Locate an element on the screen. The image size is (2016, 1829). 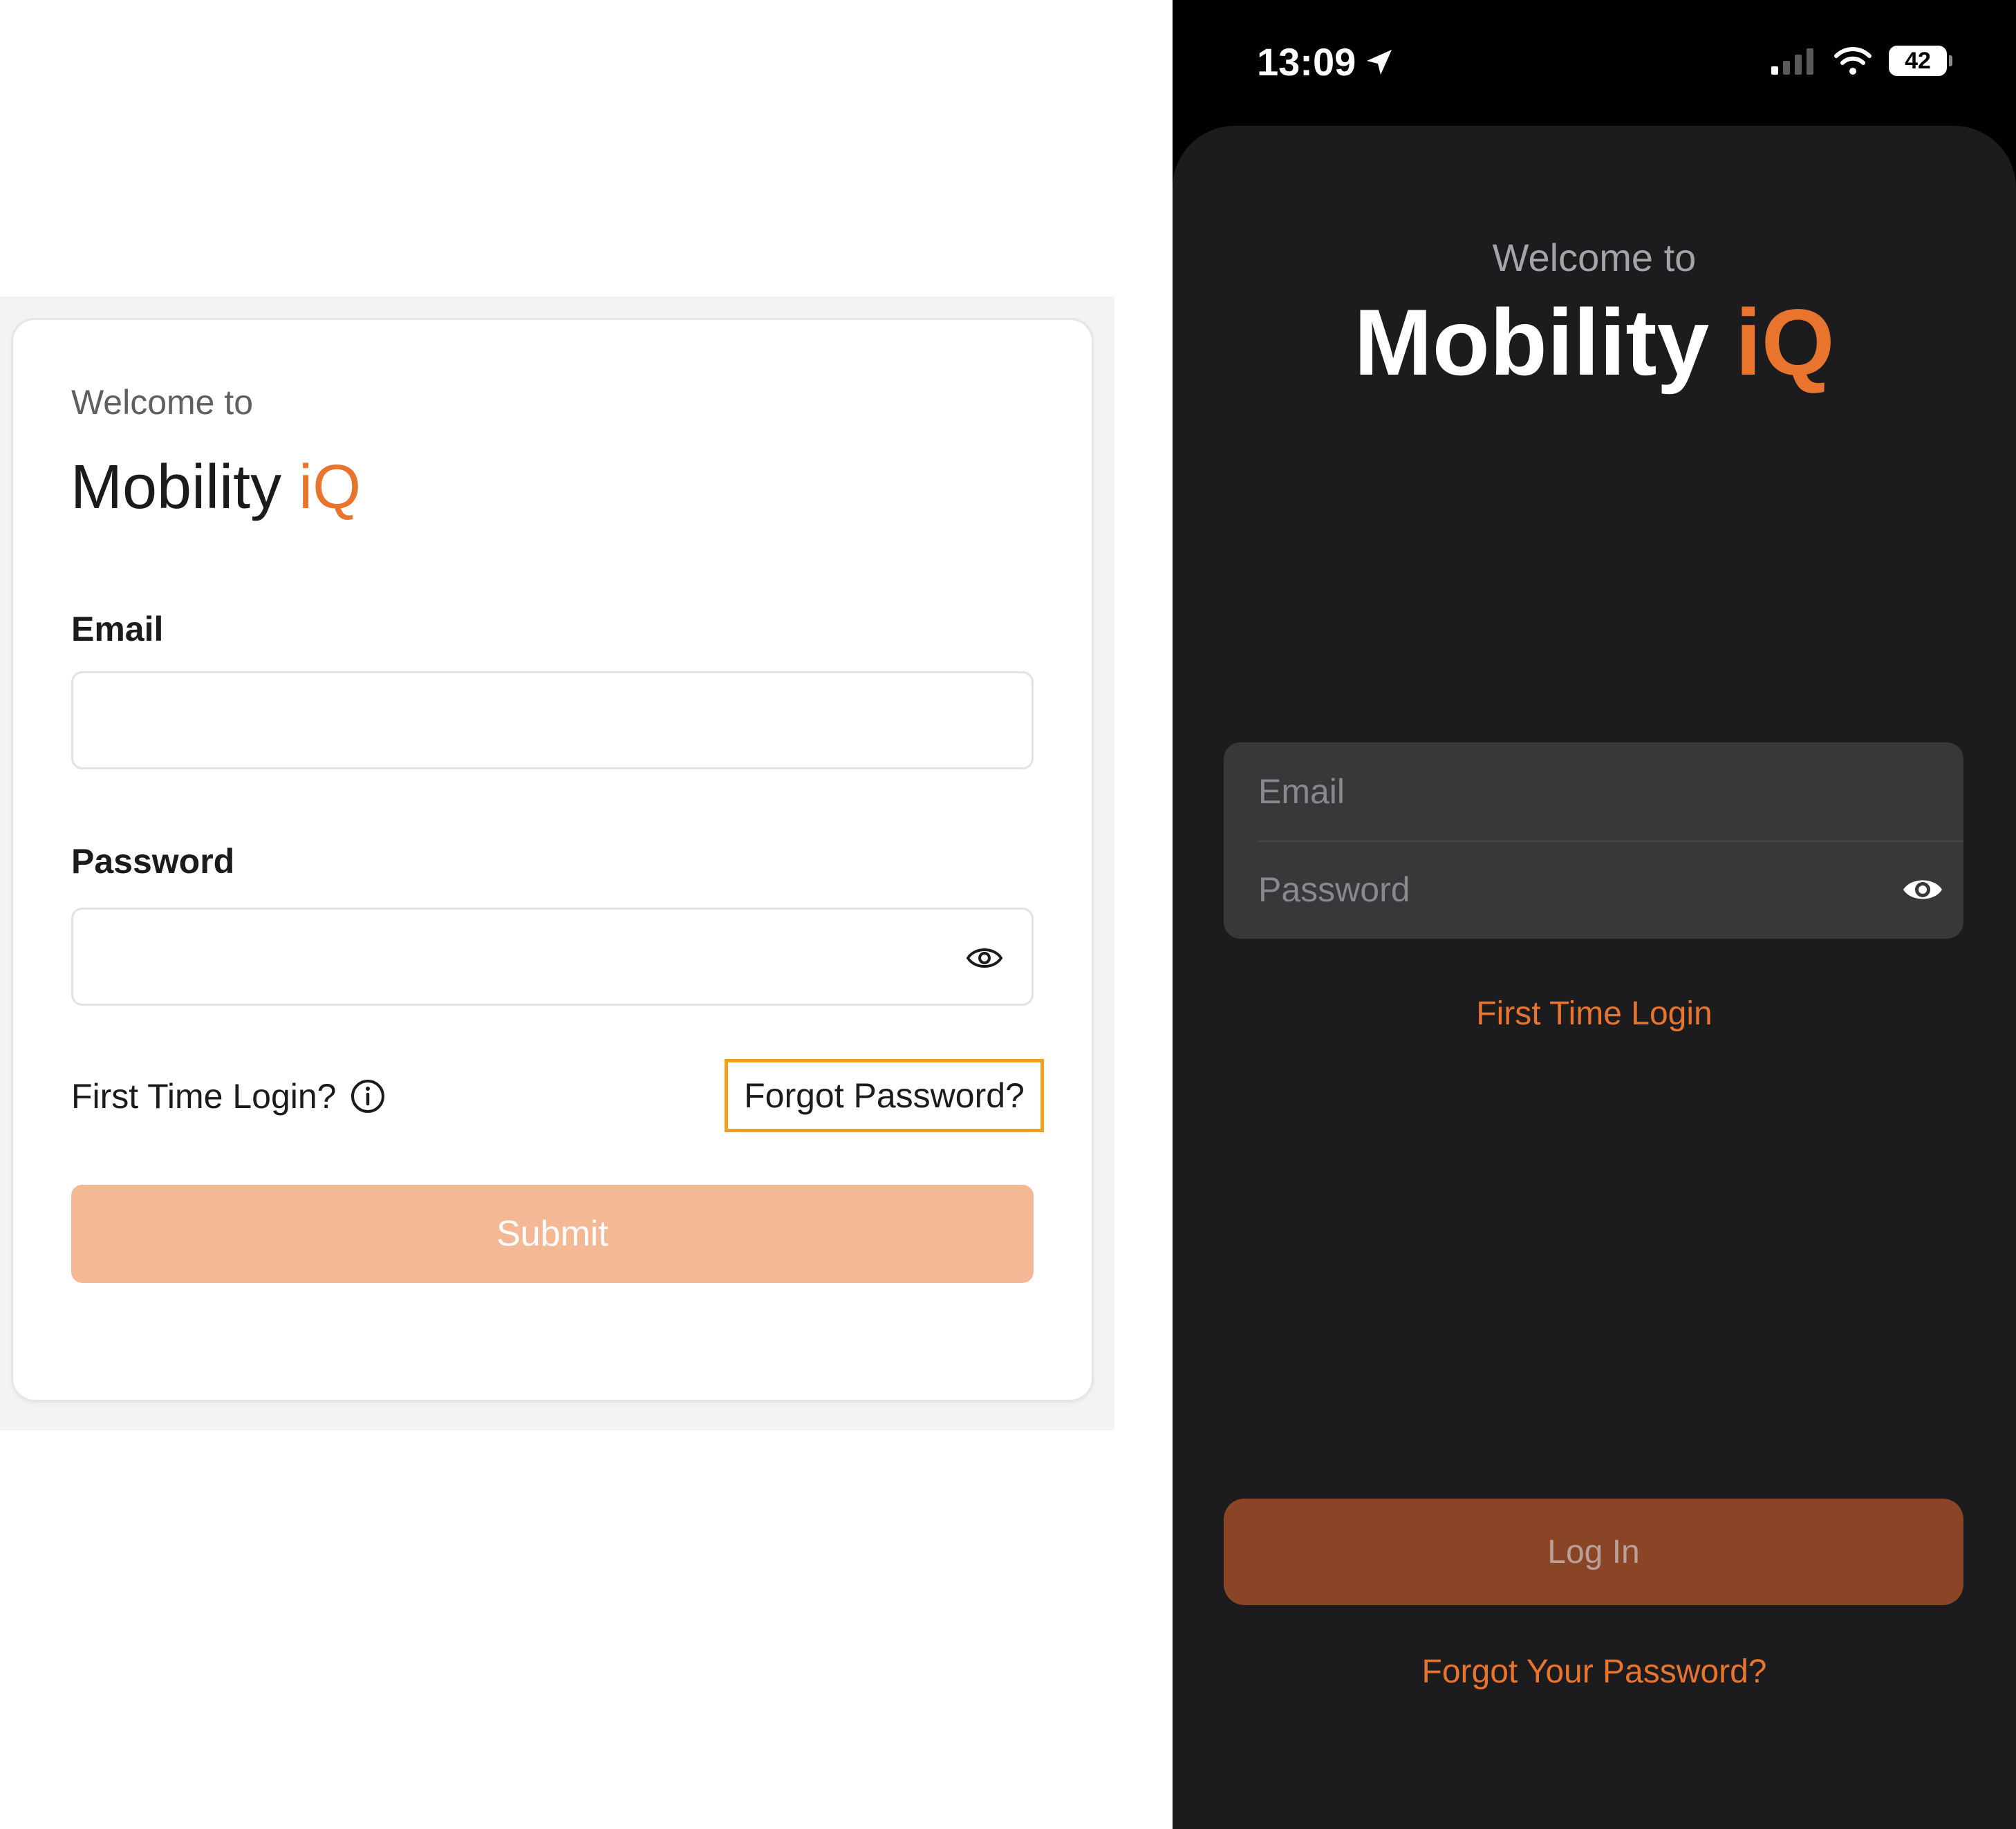
web-brand-title: Mobility iQ is located at coordinates (216, 487).